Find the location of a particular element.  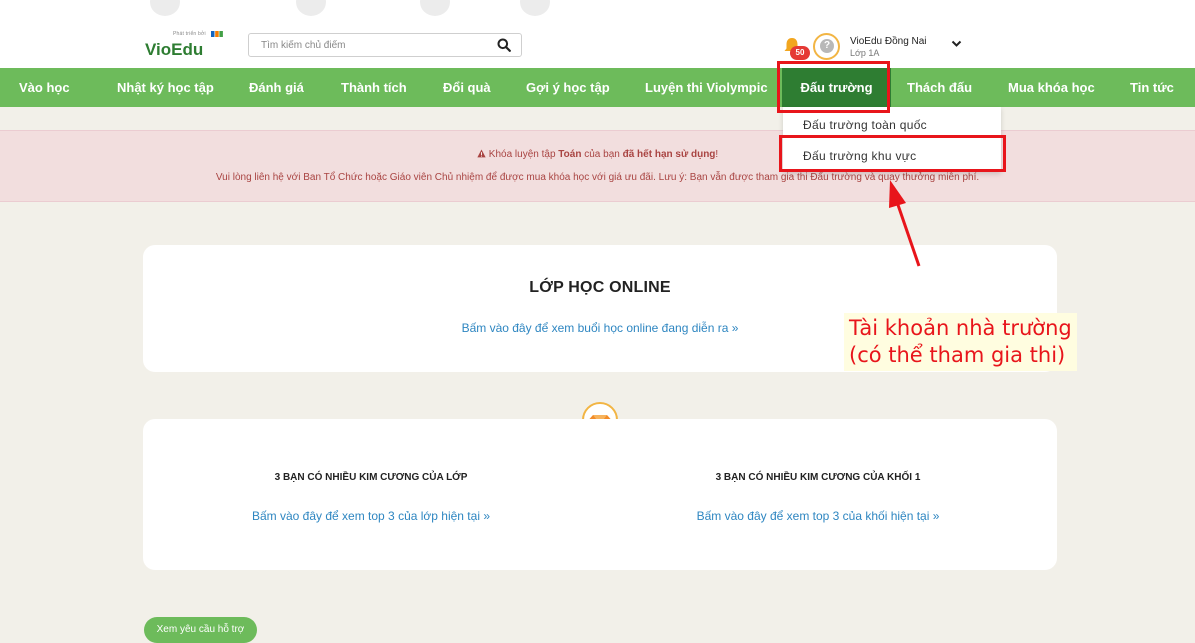

nav-item-mua-khoa-hoc: Mua khóa học is located at coordinates (1051, 87).